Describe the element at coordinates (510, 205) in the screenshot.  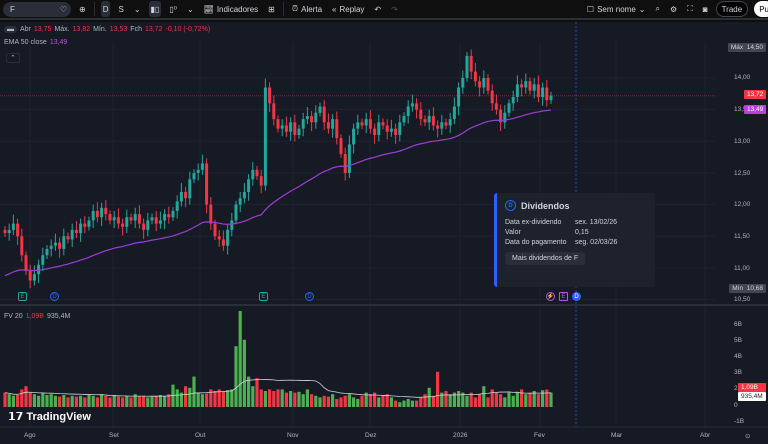
I see `dividend-icon: D` at that location.